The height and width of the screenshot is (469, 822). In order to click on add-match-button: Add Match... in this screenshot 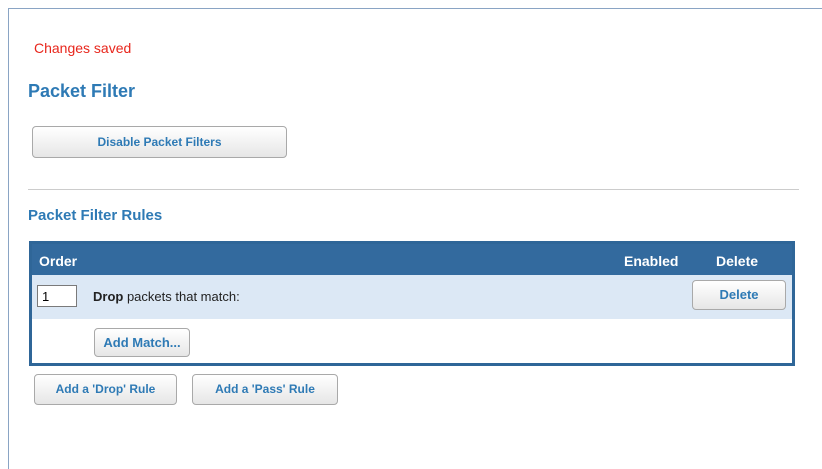, I will do `click(142, 342)`.